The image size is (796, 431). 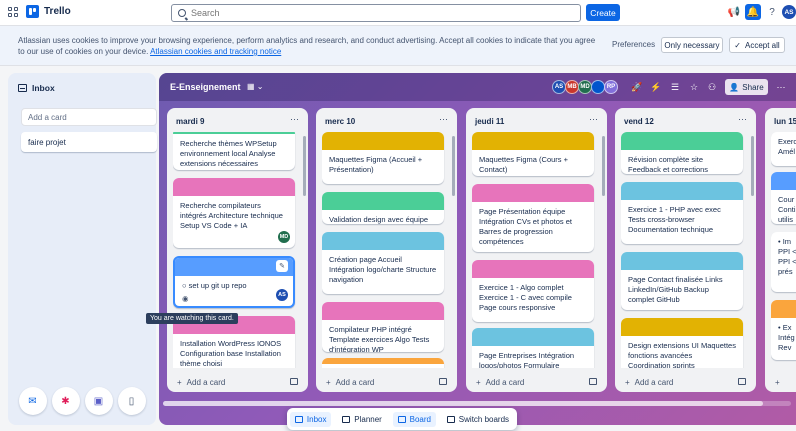 What do you see at coordinates (65, 401) in the screenshot?
I see `slack-icon: ✱` at bounding box center [65, 401].